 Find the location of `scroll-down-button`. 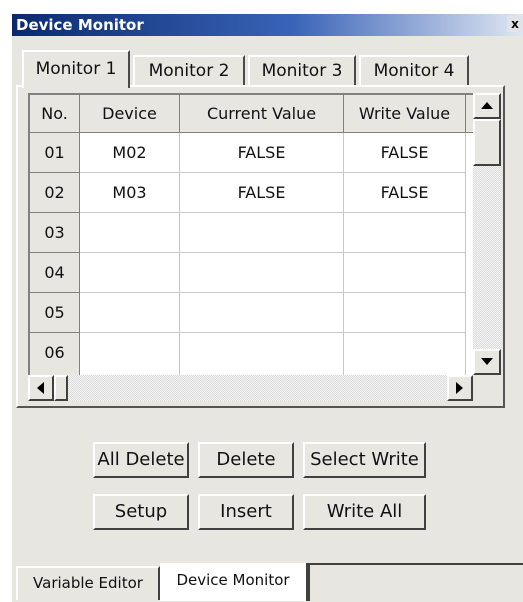

scroll-down-button is located at coordinates (487, 362).